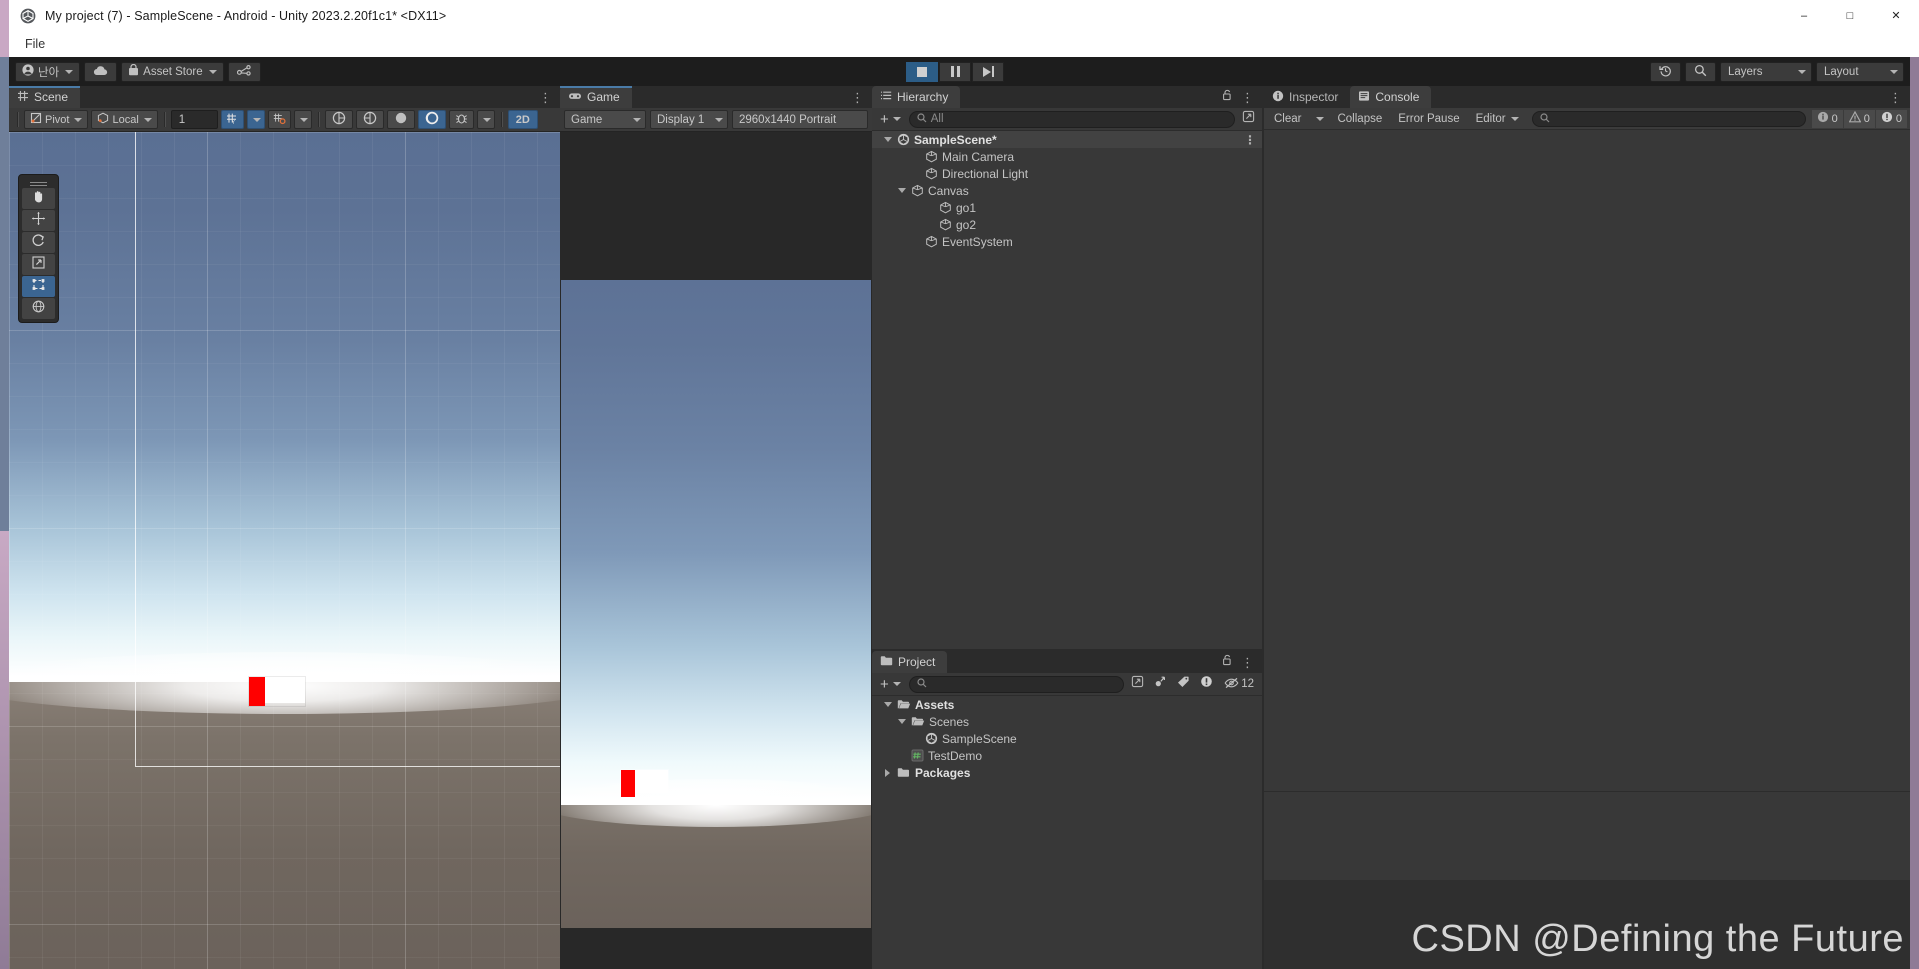 Image resolution: width=1919 pixels, height=969 pixels. What do you see at coordinates (1067, 738) in the screenshot?
I see `tree-row: SampleScene` at bounding box center [1067, 738].